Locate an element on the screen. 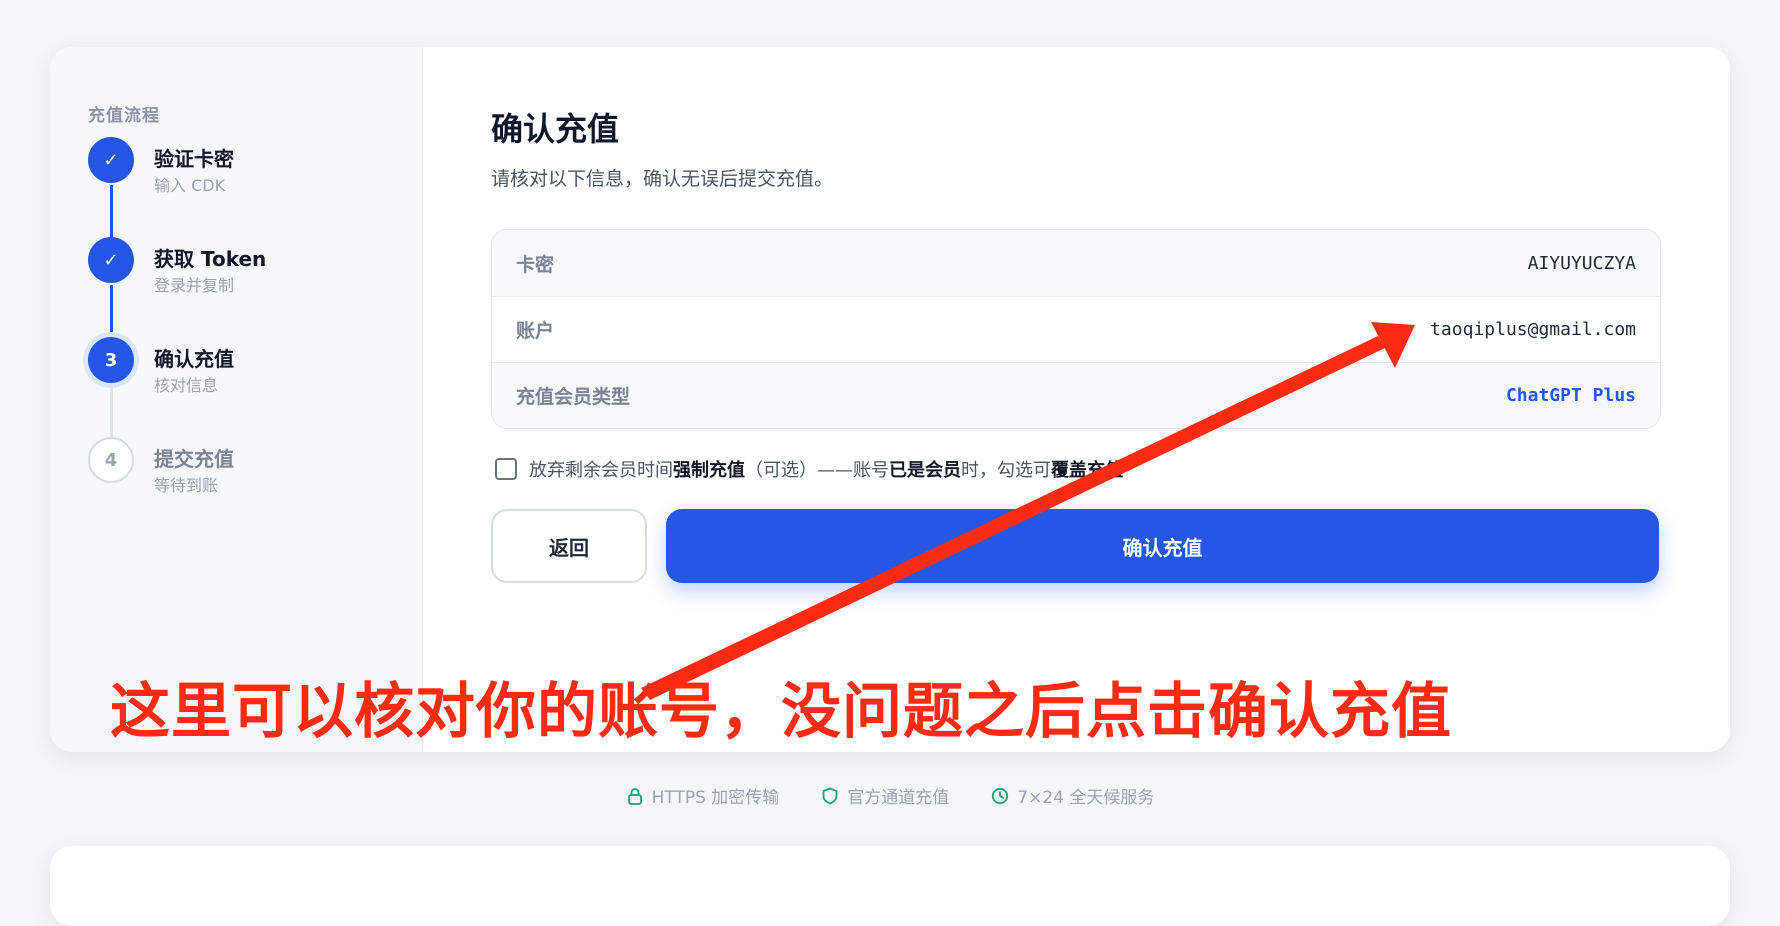  force-recharge-option: 放弃剩余会员时间强制充值（可选）——账号已是会员时，勾选可覆盖充值 is located at coordinates (809, 469).